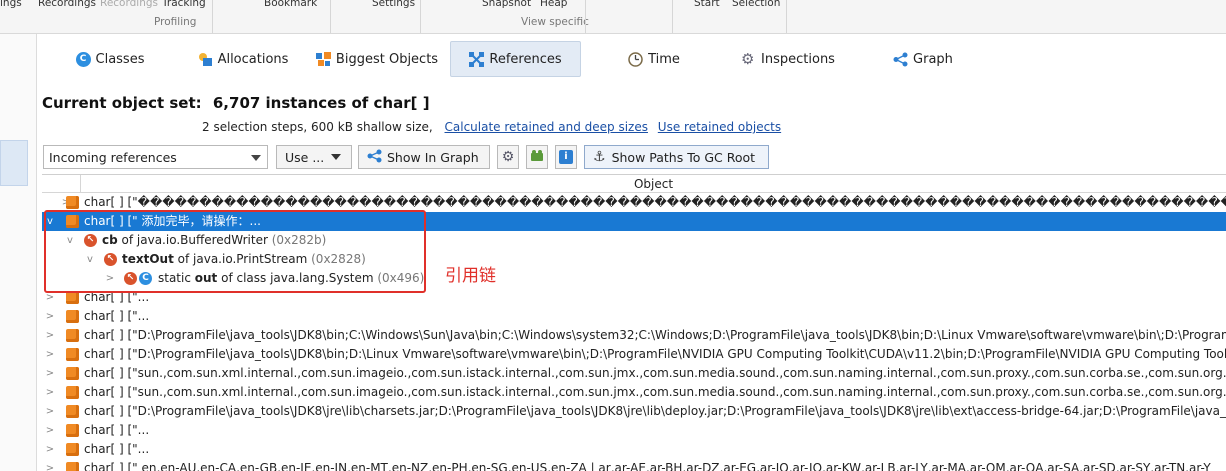 This screenshot has width=1226, height=471. What do you see at coordinates (553, 4) in the screenshot?
I see `toolbar-item-heap: Heap` at bounding box center [553, 4].